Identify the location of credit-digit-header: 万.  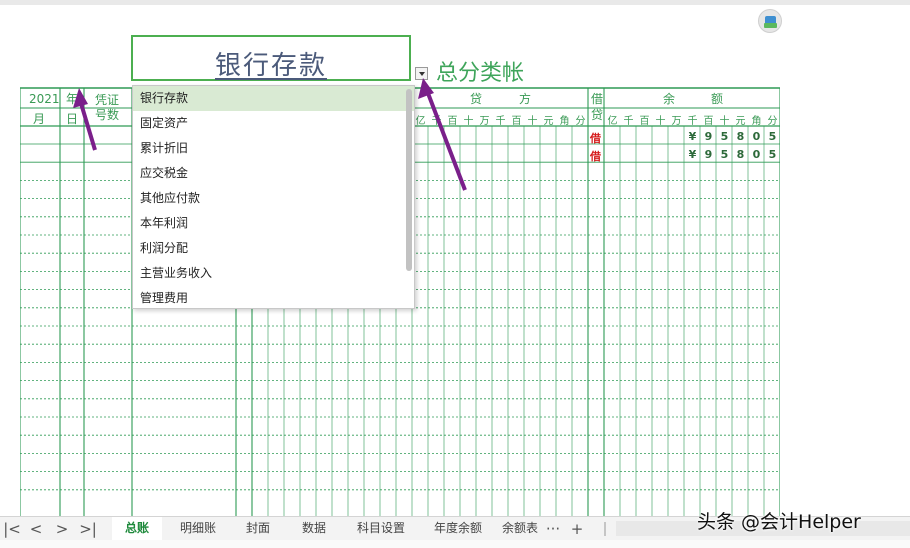
(484, 121).